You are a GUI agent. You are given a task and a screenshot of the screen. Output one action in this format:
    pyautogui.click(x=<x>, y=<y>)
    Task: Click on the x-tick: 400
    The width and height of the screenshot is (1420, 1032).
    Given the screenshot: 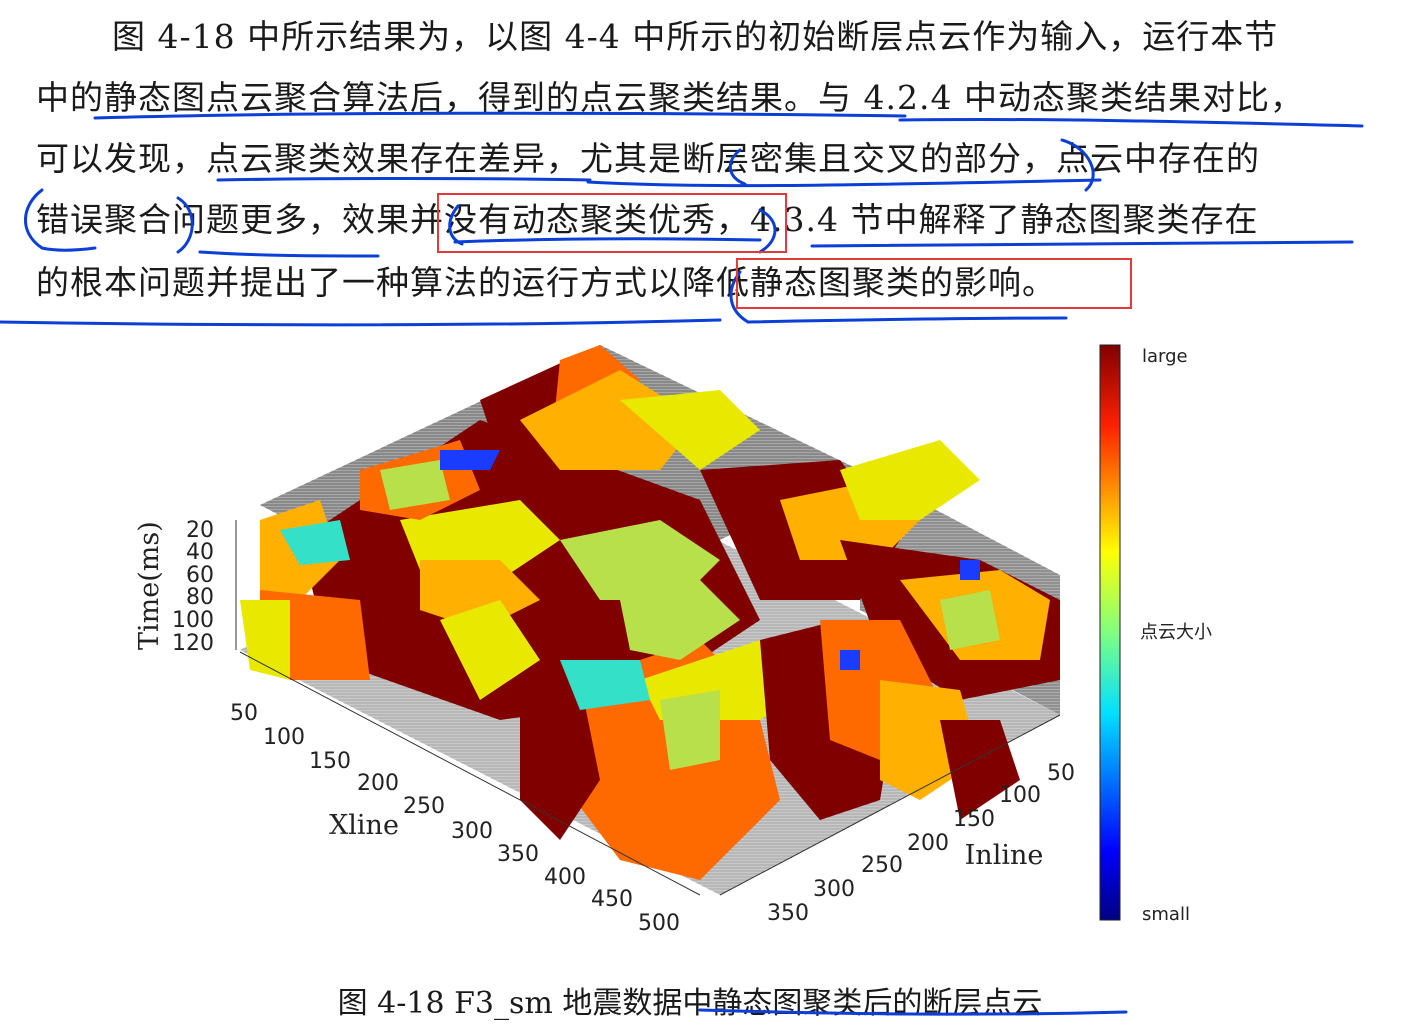 What is the action you would take?
    pyautogui.click(x=565, y=877)
    